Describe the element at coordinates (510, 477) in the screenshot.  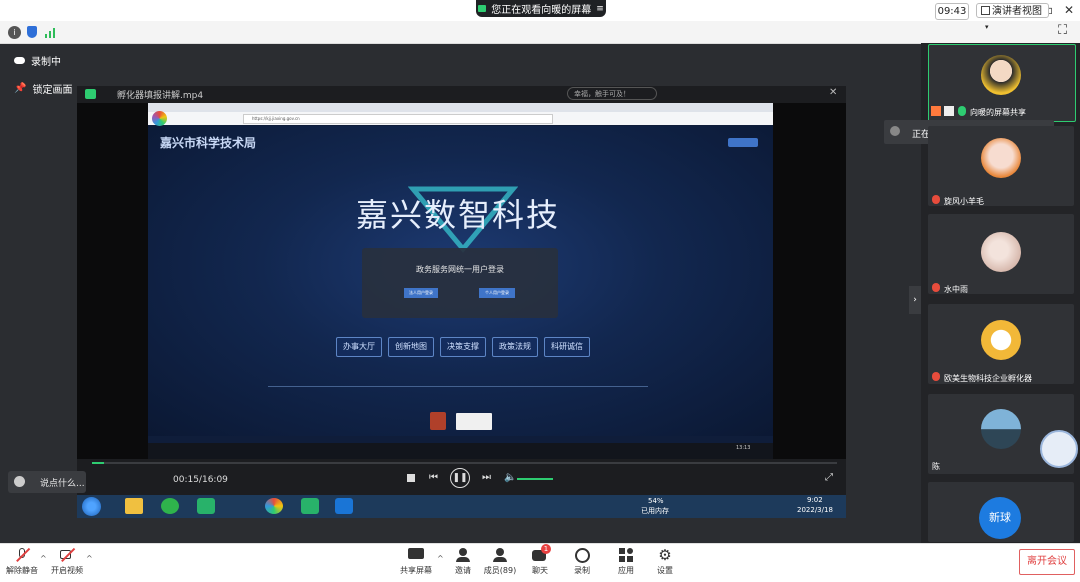
I see `volume-icon: 🔈` at that location.